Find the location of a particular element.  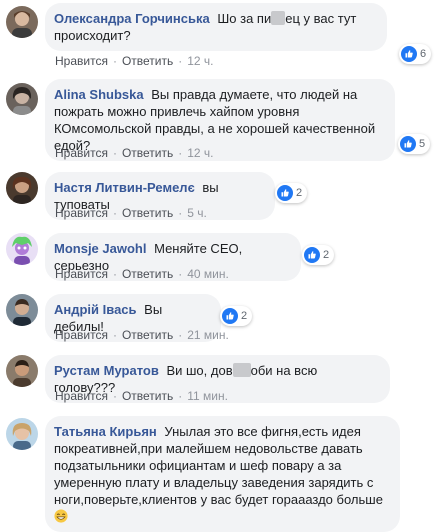

comment-actions: Нравится · Ответить · 40 мин. is located at coordinates (142, 274).